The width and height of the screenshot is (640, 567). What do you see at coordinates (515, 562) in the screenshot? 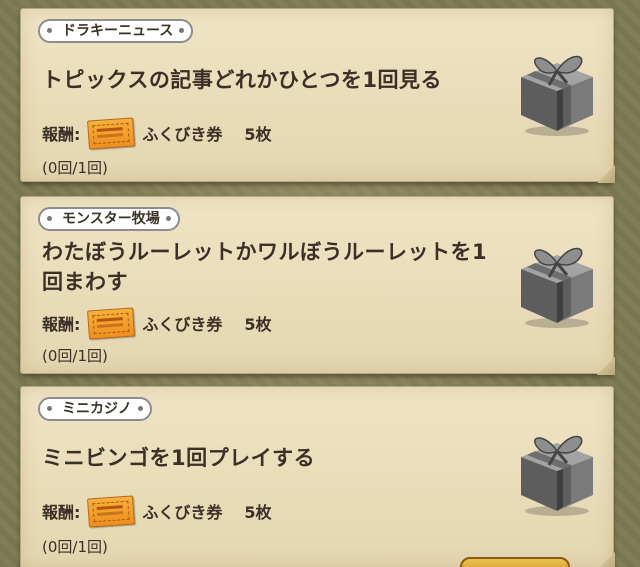
I see `bottom-button` at bounding box center [515, 562].